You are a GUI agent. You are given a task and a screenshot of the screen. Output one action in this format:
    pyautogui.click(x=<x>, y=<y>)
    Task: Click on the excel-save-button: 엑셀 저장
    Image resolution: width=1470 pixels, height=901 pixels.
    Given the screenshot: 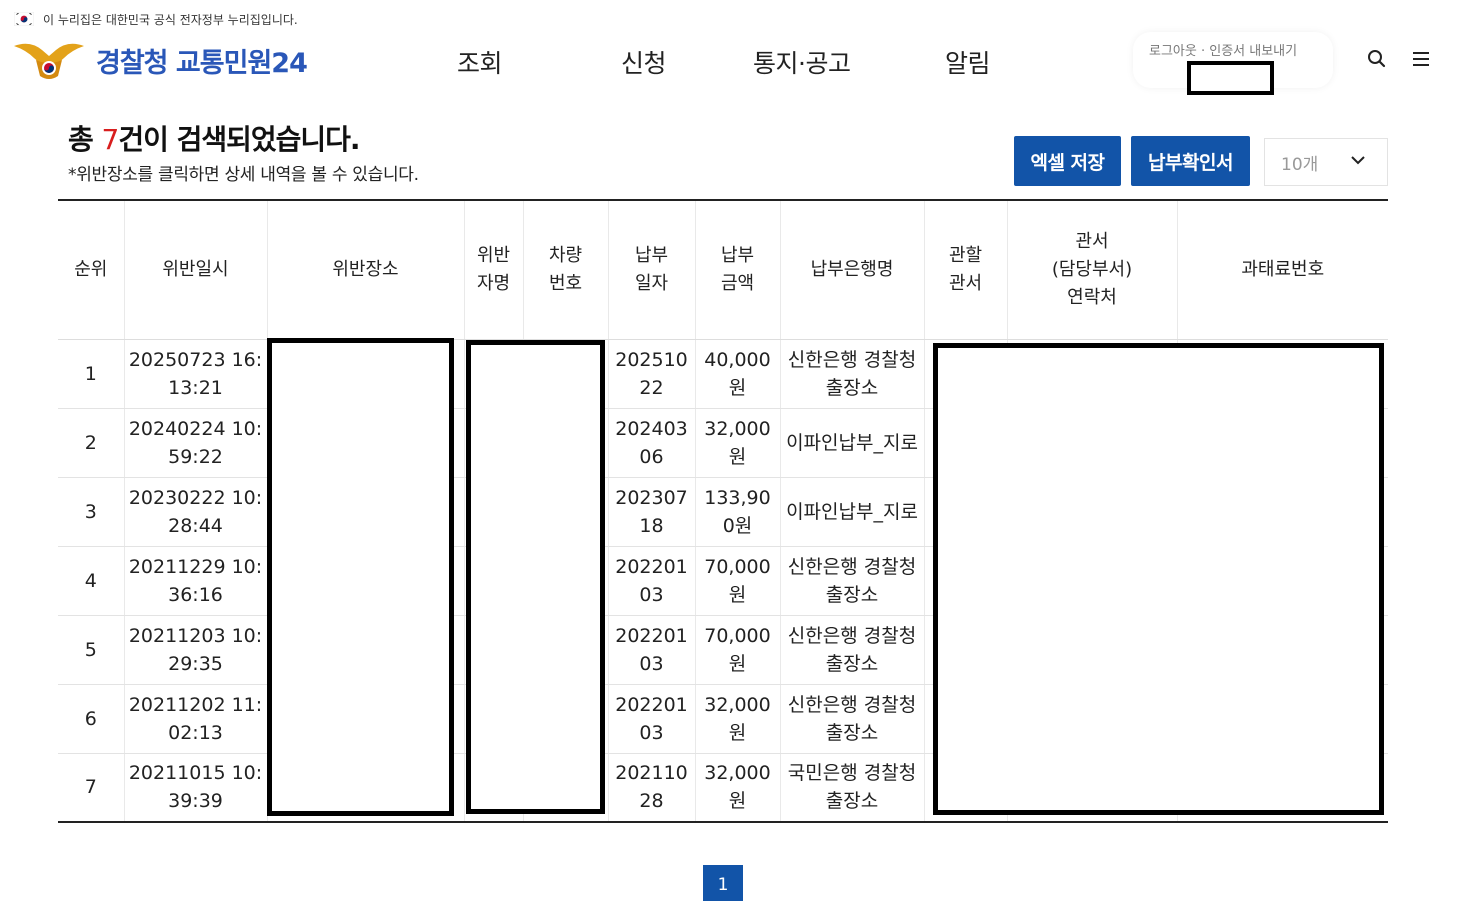 What is the action you would take?
    pyautogui.click(x=1067, y=161)
    